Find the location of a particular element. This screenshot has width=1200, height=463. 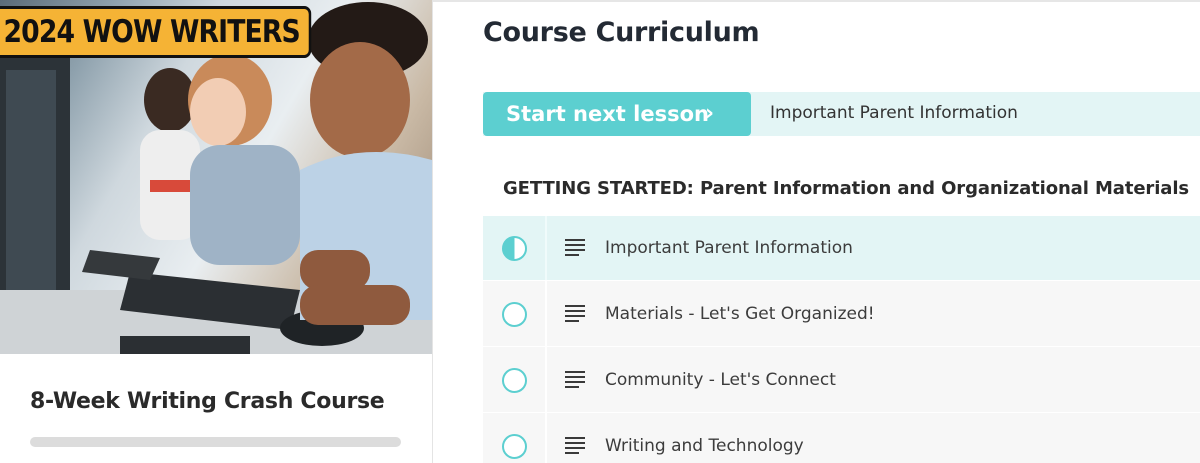

lesson-title: Materials - Let's Get Organized! is located at coordinates (740, 313).